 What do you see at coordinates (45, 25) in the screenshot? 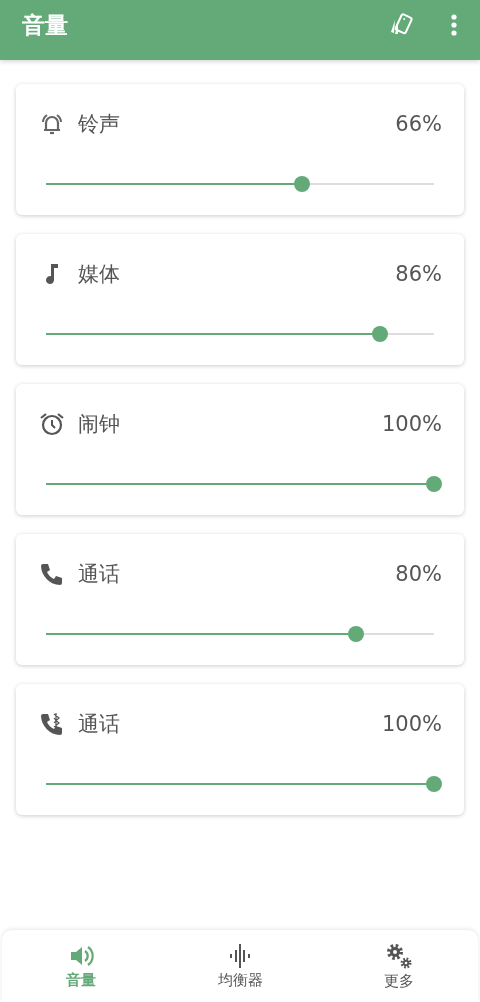
I see `app-title: 音量` at bounding box center [45, 25].